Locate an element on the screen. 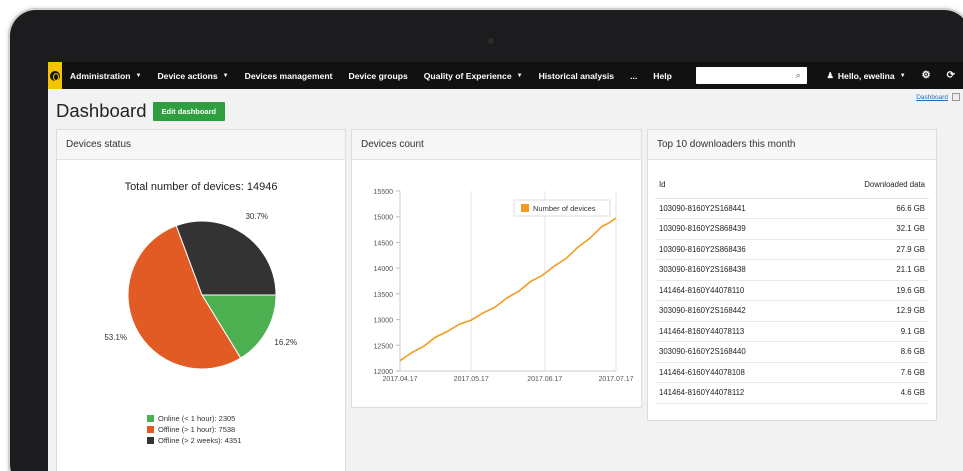 This screenshot has width=963, height=471. y-tick-label: 13000 is located at coordinates (384, 321).